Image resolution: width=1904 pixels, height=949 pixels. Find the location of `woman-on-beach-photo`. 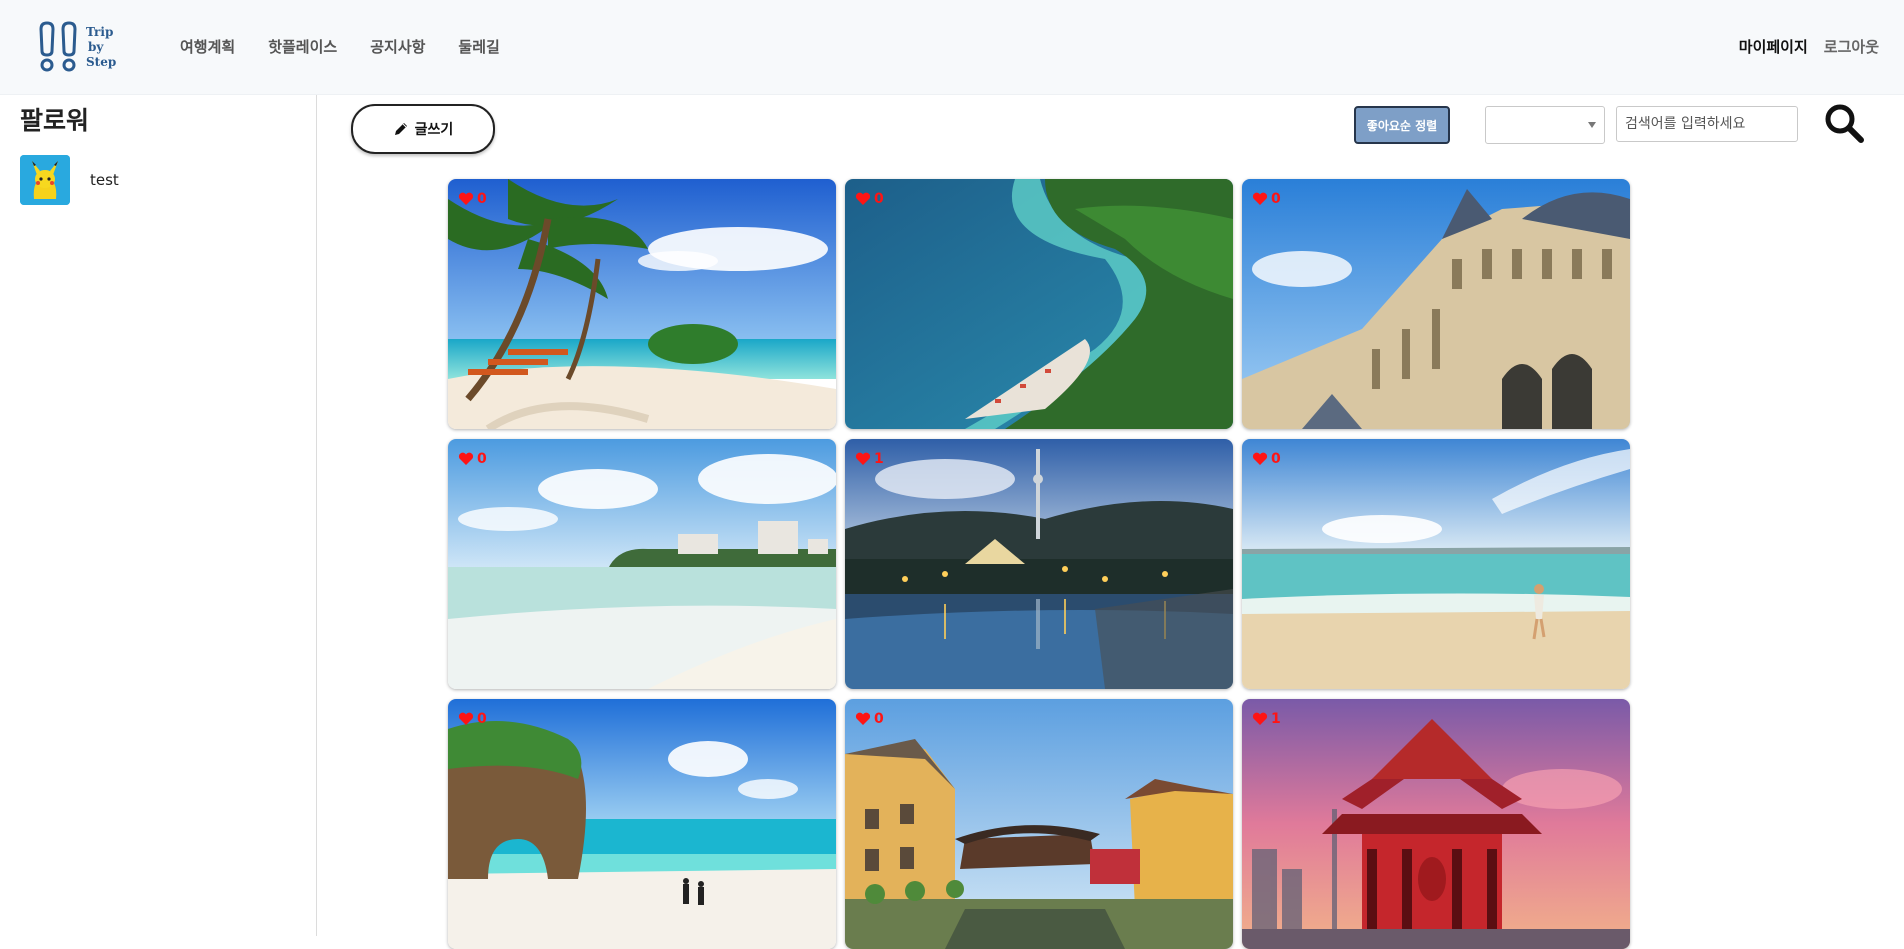

woman-on-beach-photo is located at coordinates (1436, 564).